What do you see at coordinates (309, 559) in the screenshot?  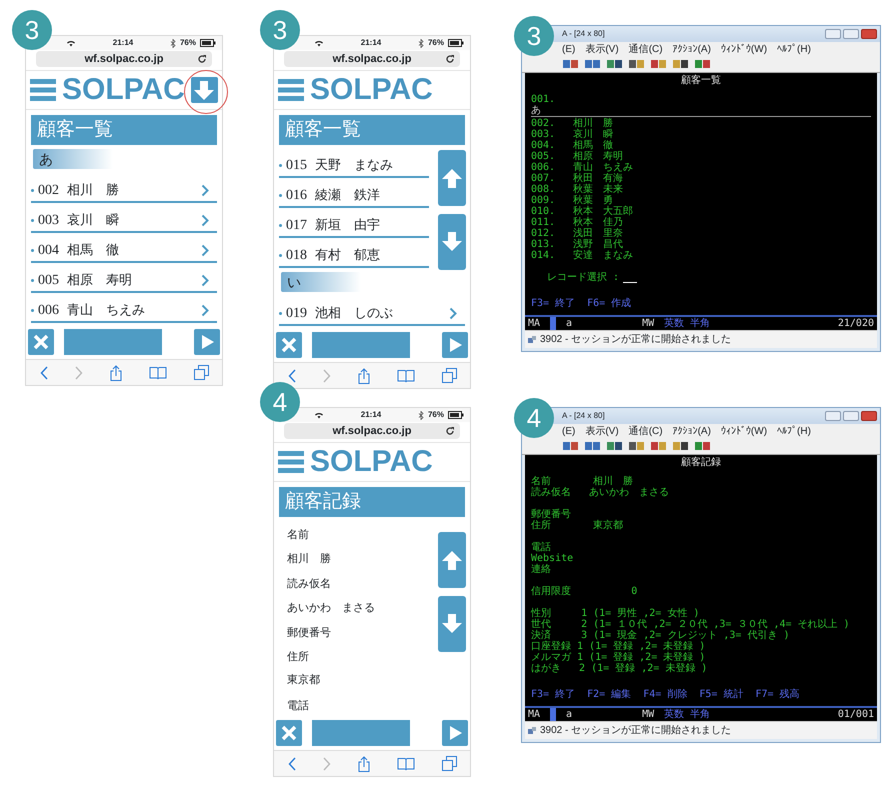 I see `field-value: 相川 勝` at bounding box center [309, 559].